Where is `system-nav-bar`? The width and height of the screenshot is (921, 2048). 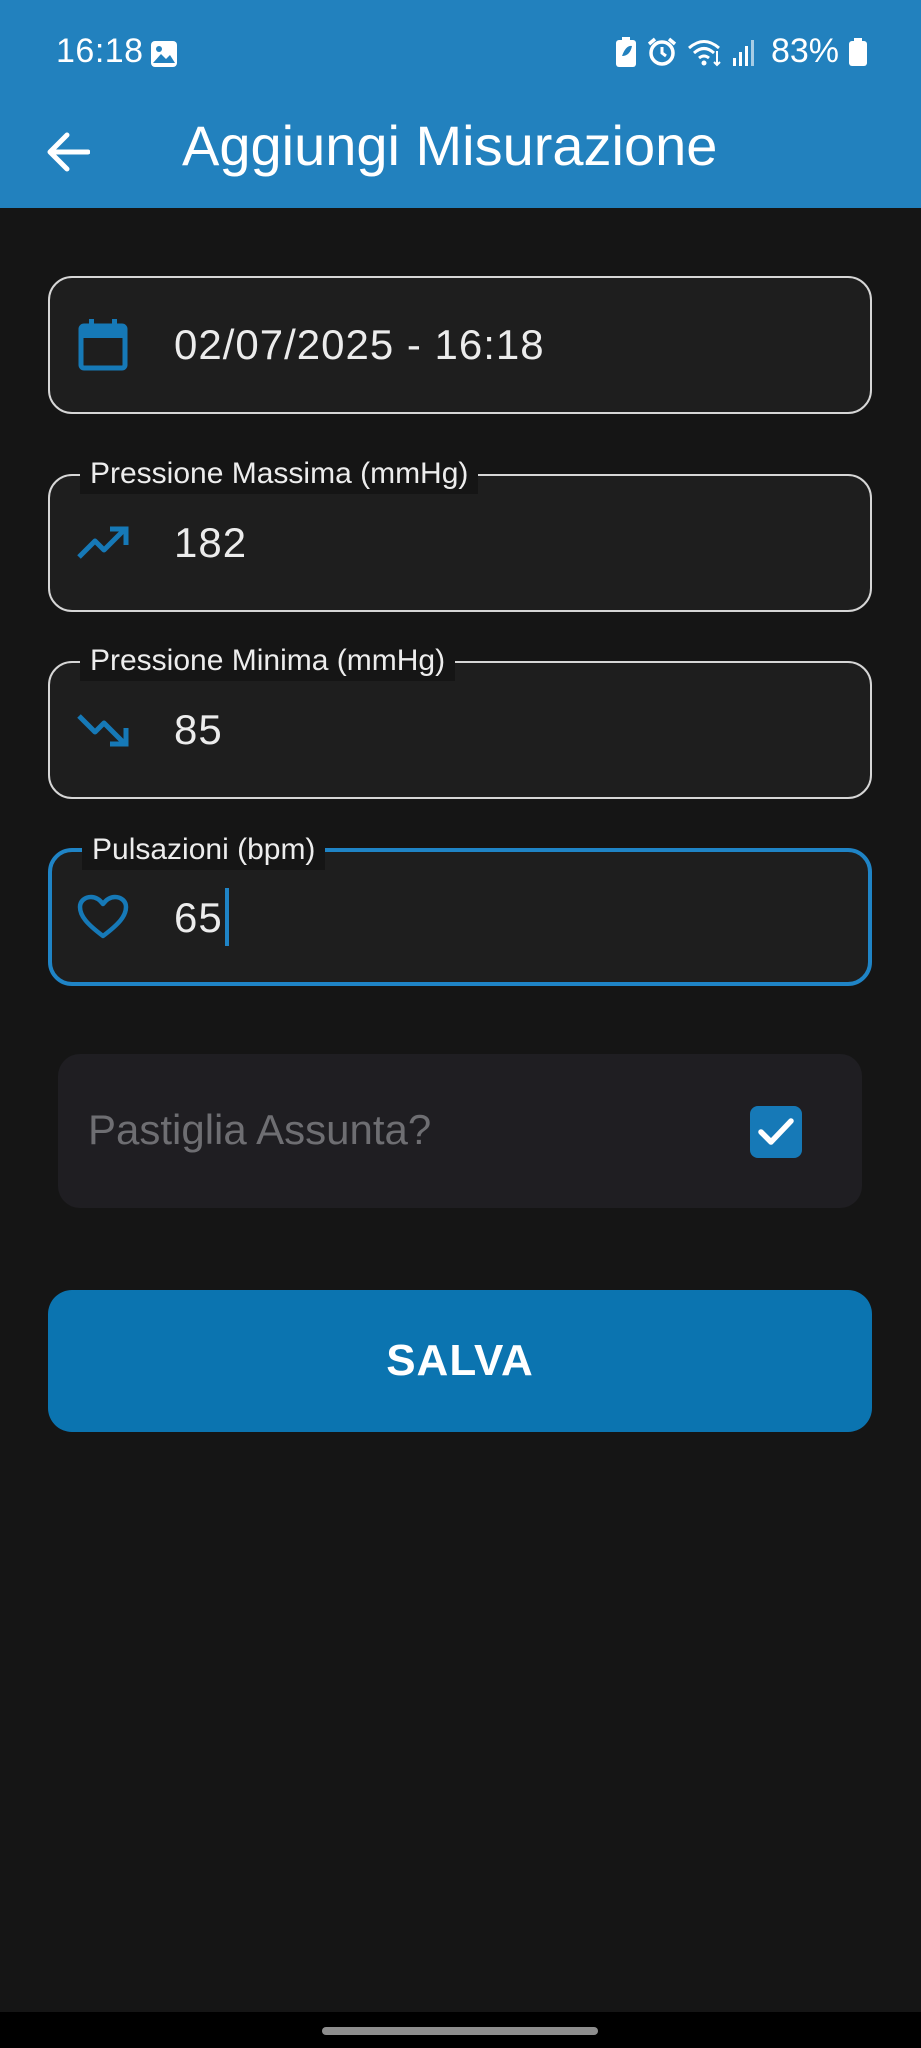 system-nav-bar is located at coordinates (460, 2030).